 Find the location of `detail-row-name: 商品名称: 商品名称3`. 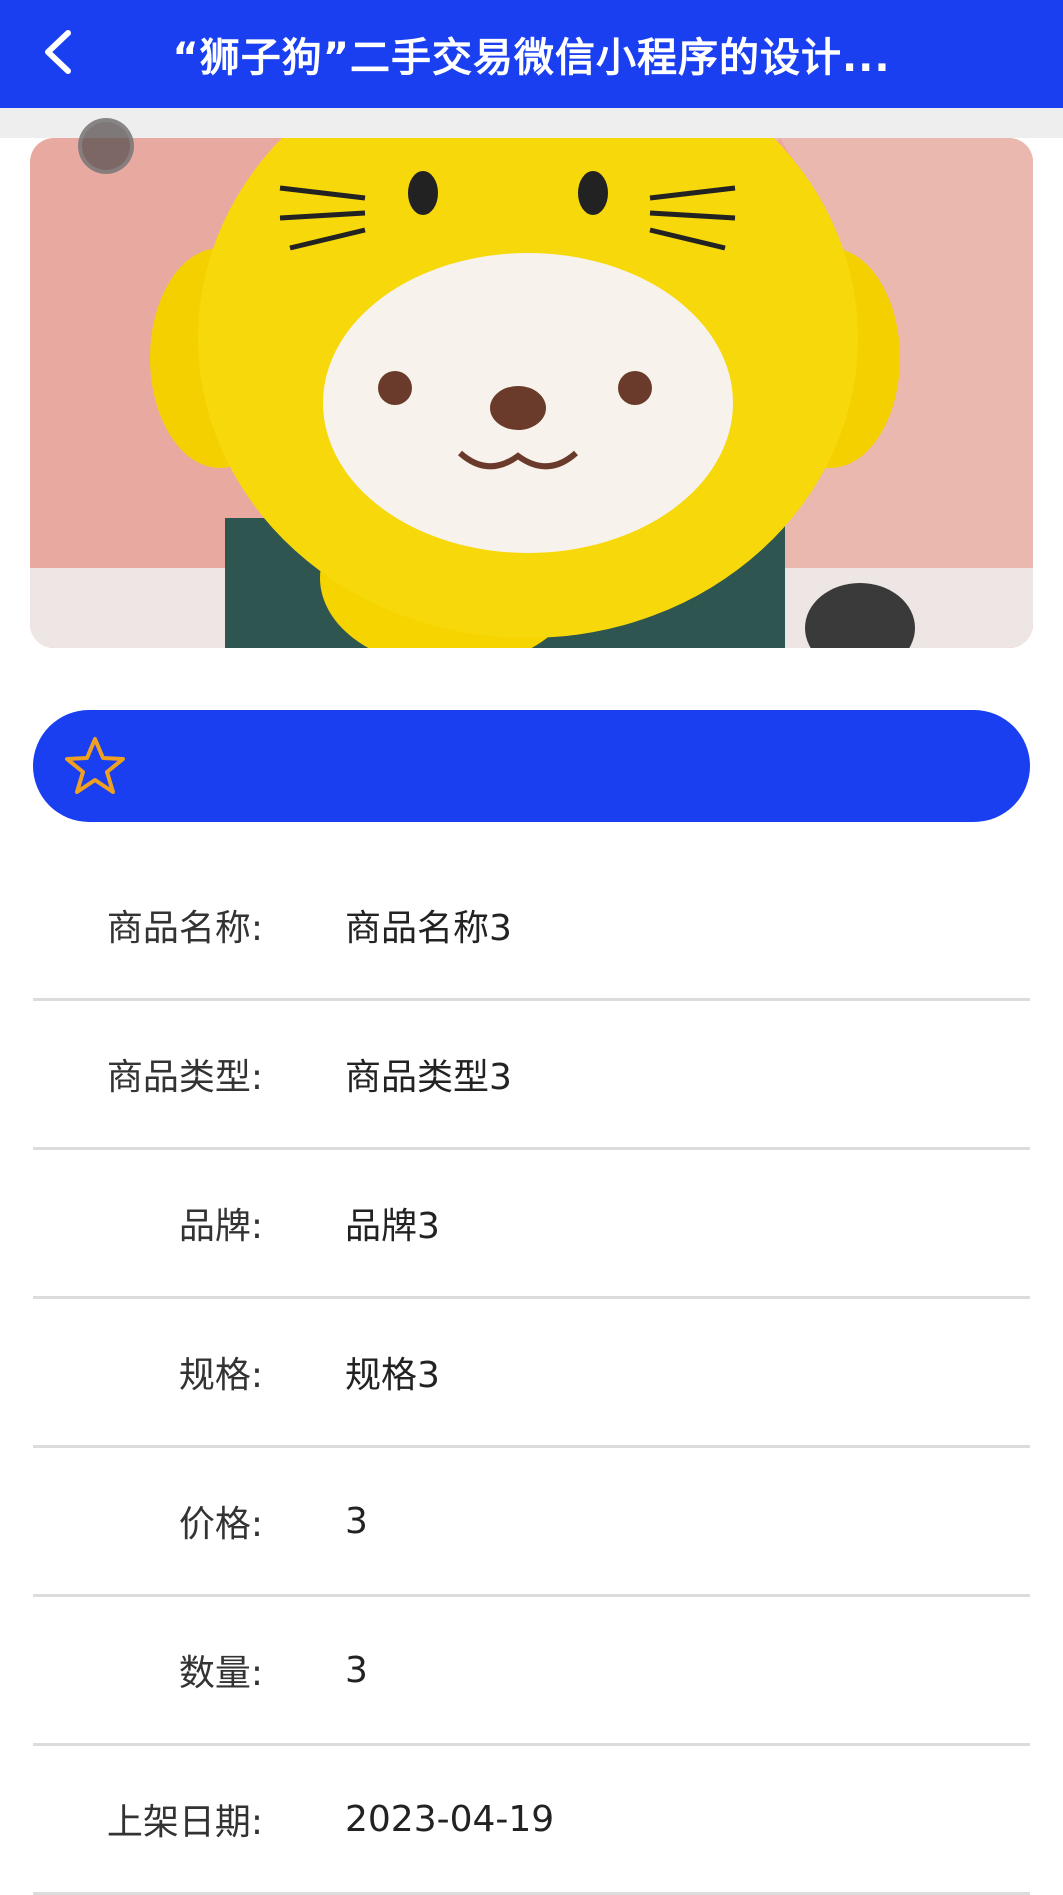

detail-row-name: 商品名称: 商品名称3 is located at coordinates (531, 926).